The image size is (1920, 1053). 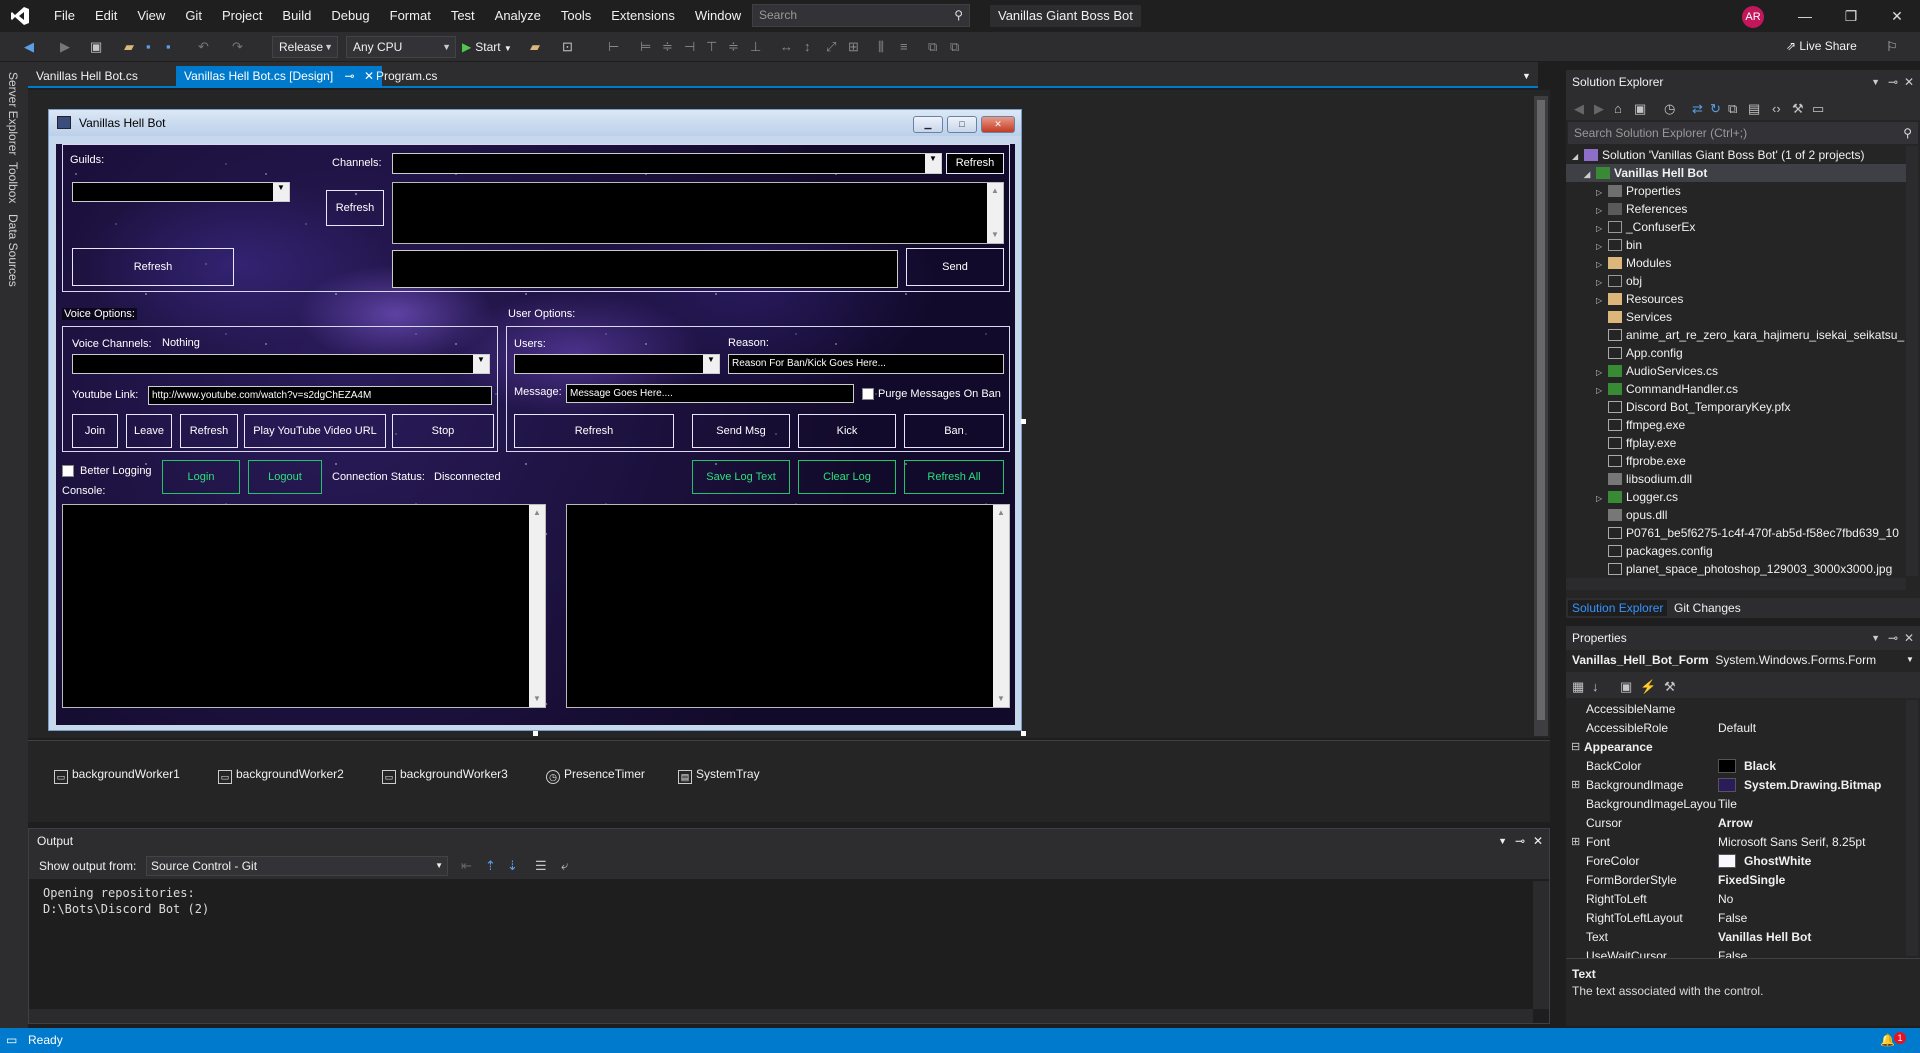 I want to click on feedback-icon: ⚐, so click(x=1892, y=47).